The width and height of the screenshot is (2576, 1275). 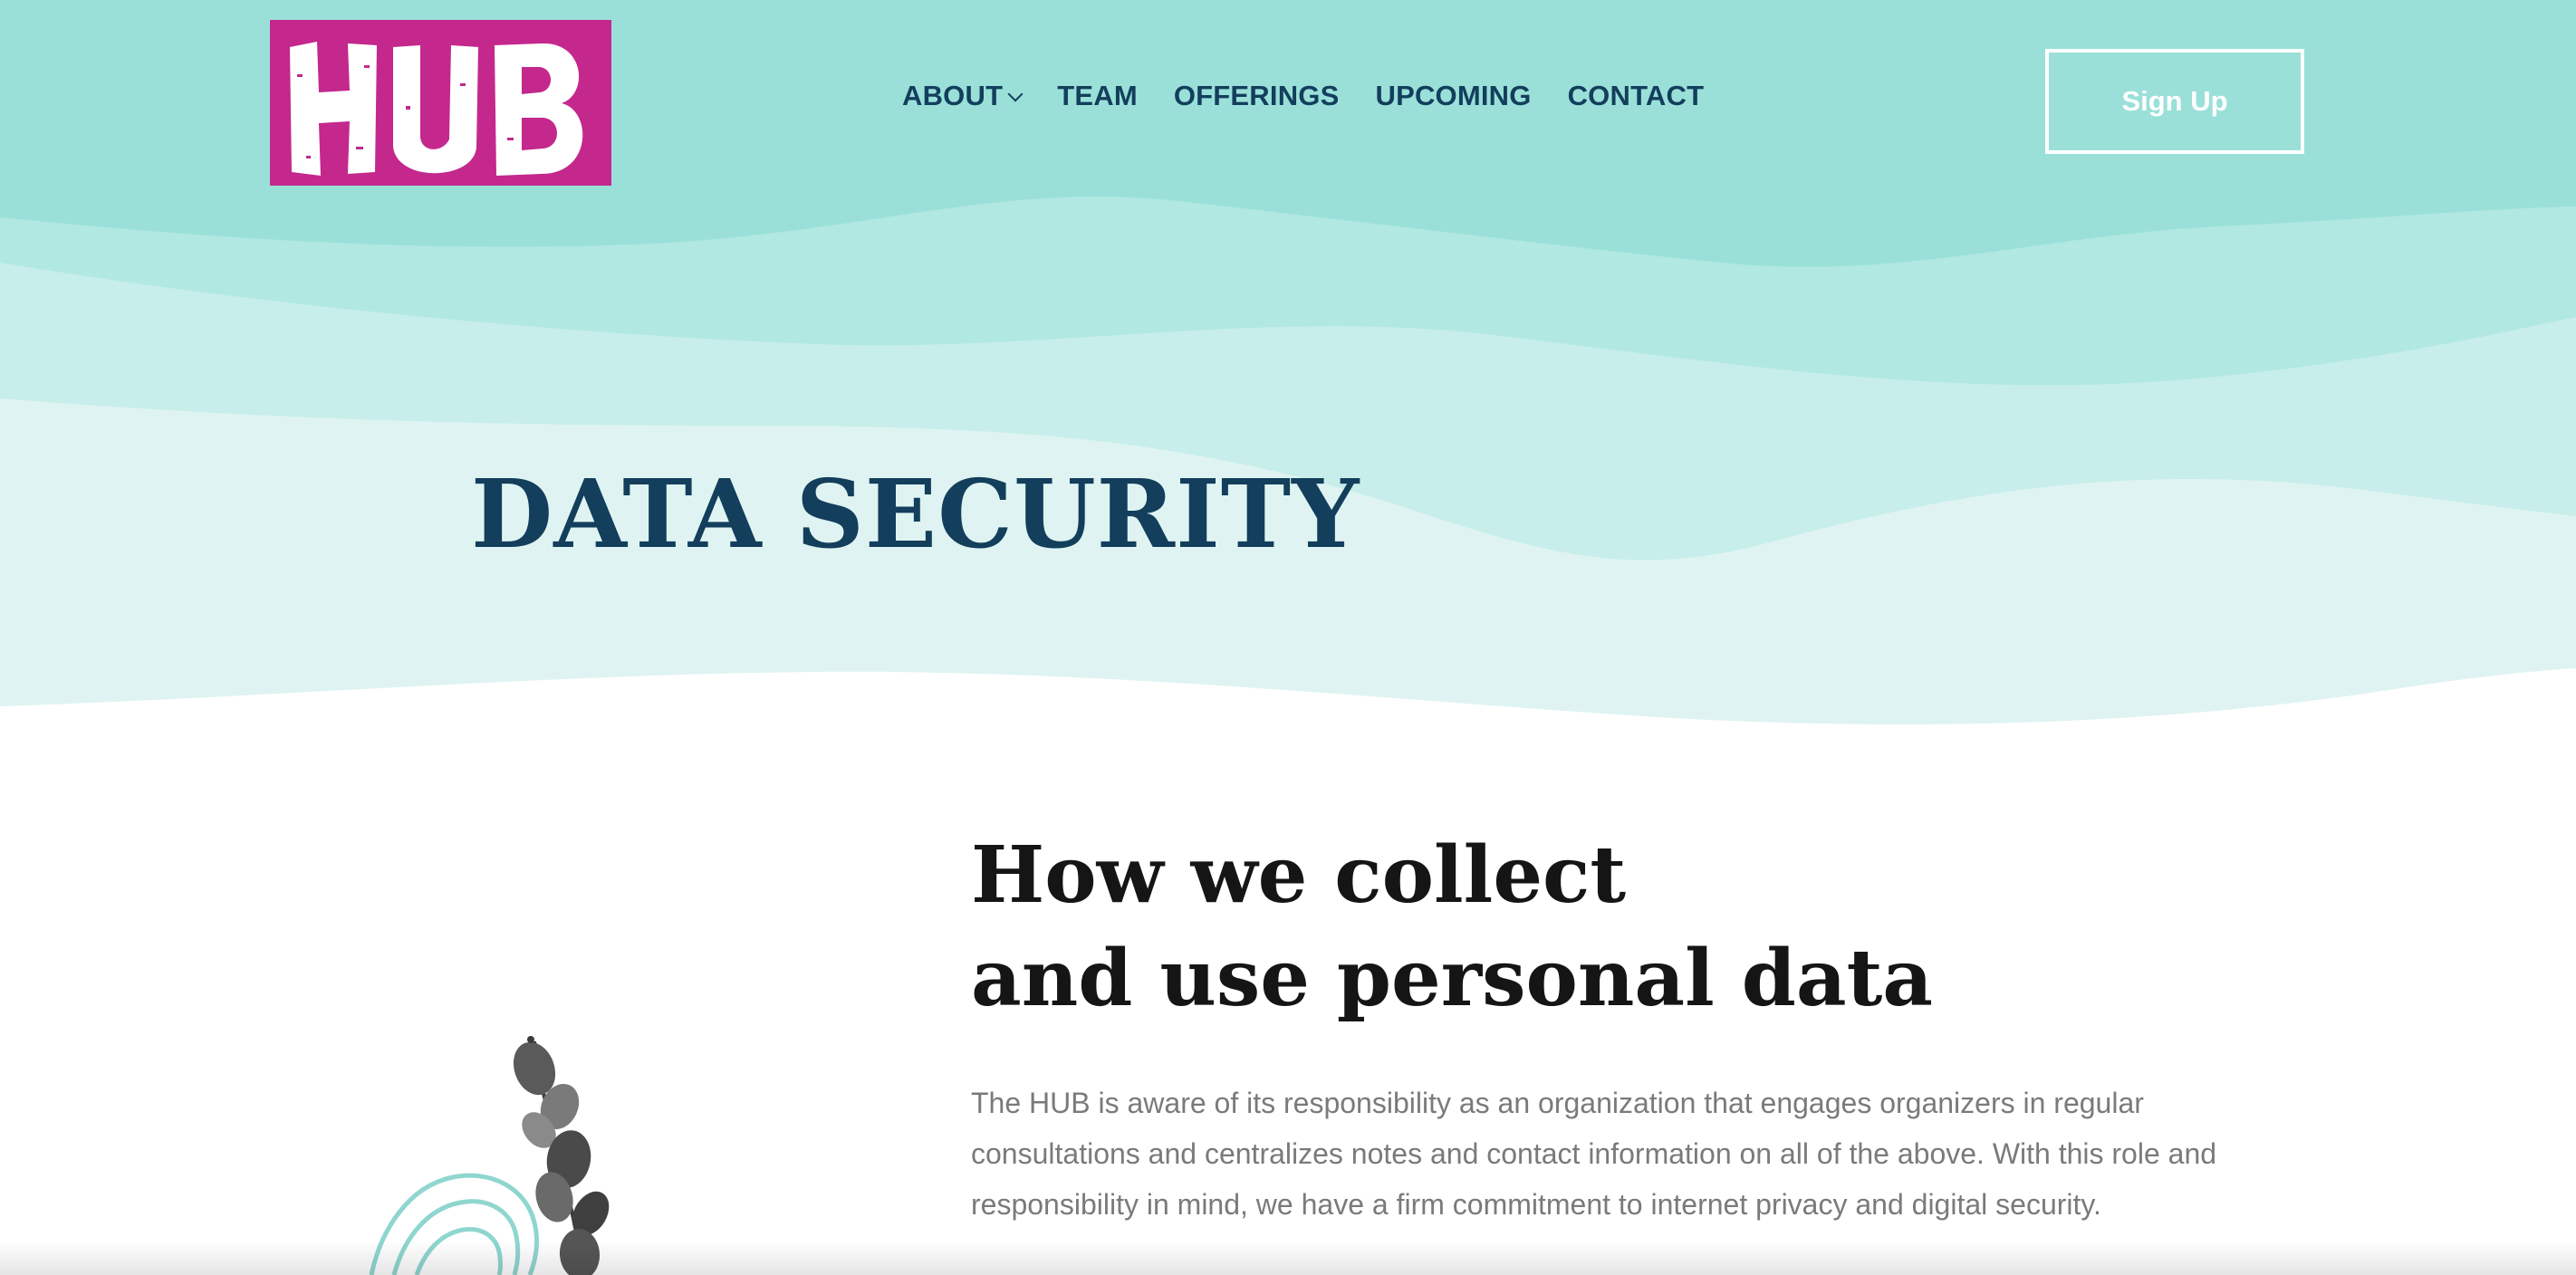 I want to click on section-heading-line-1: How we collect, so click(x=1299, y=875).